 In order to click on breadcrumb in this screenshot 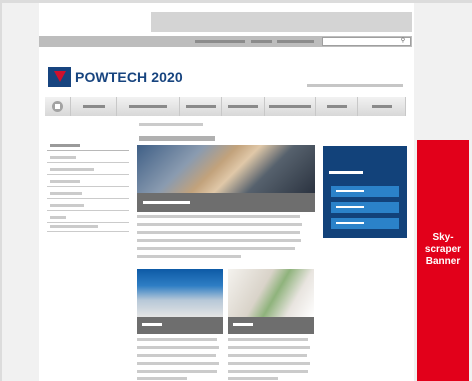, I will do `click(171, 124)`.